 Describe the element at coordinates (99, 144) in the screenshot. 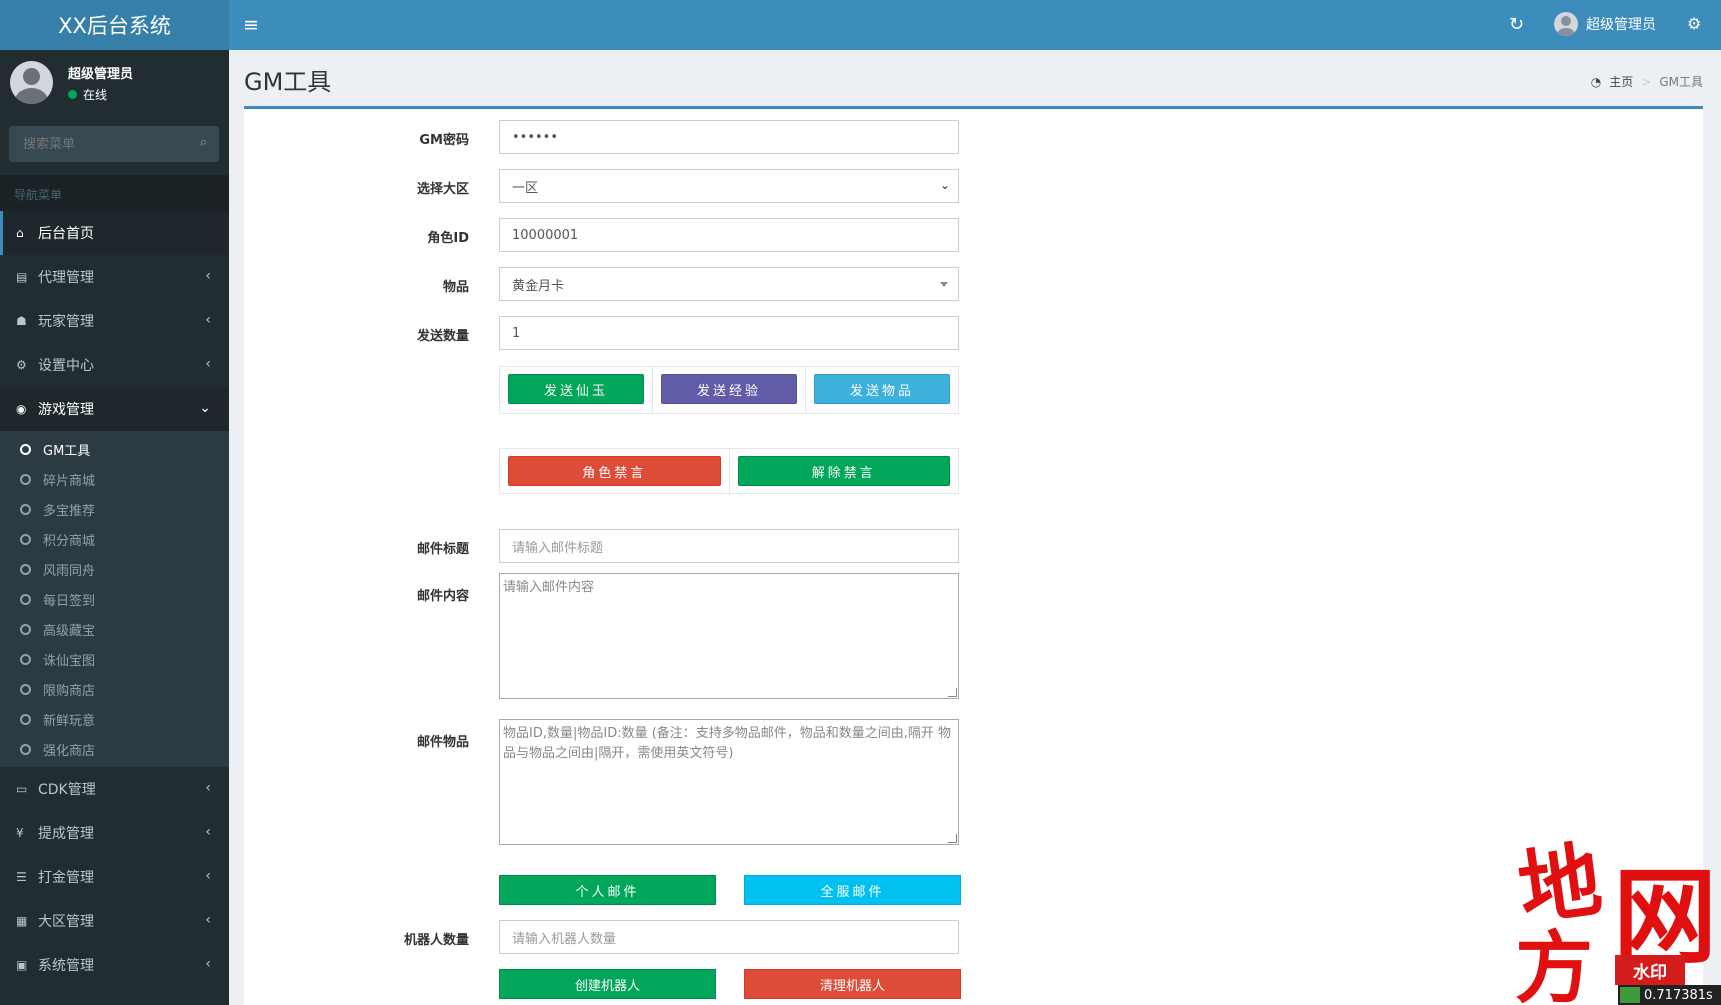

I see `search-input` at that location.